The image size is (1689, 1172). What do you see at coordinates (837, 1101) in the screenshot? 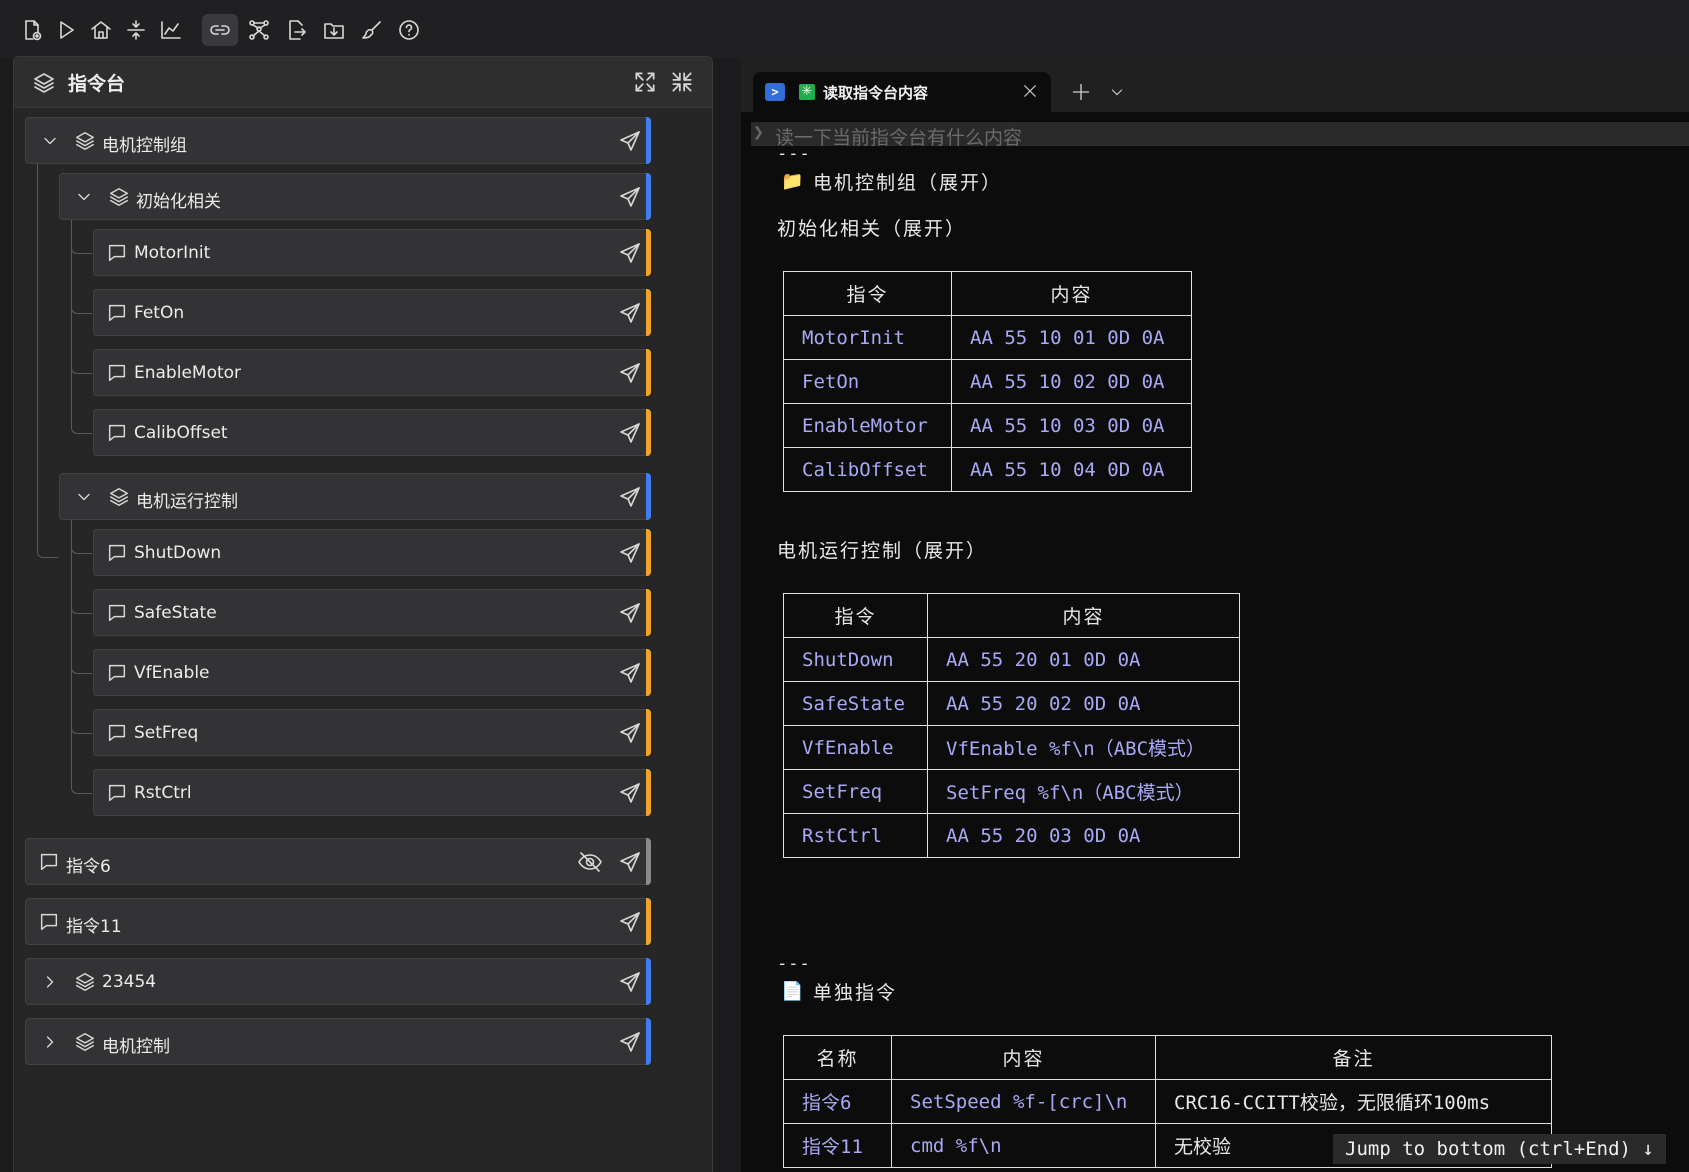
I see `command-name-cell: 指令6` at bounding box center [837, 1101].